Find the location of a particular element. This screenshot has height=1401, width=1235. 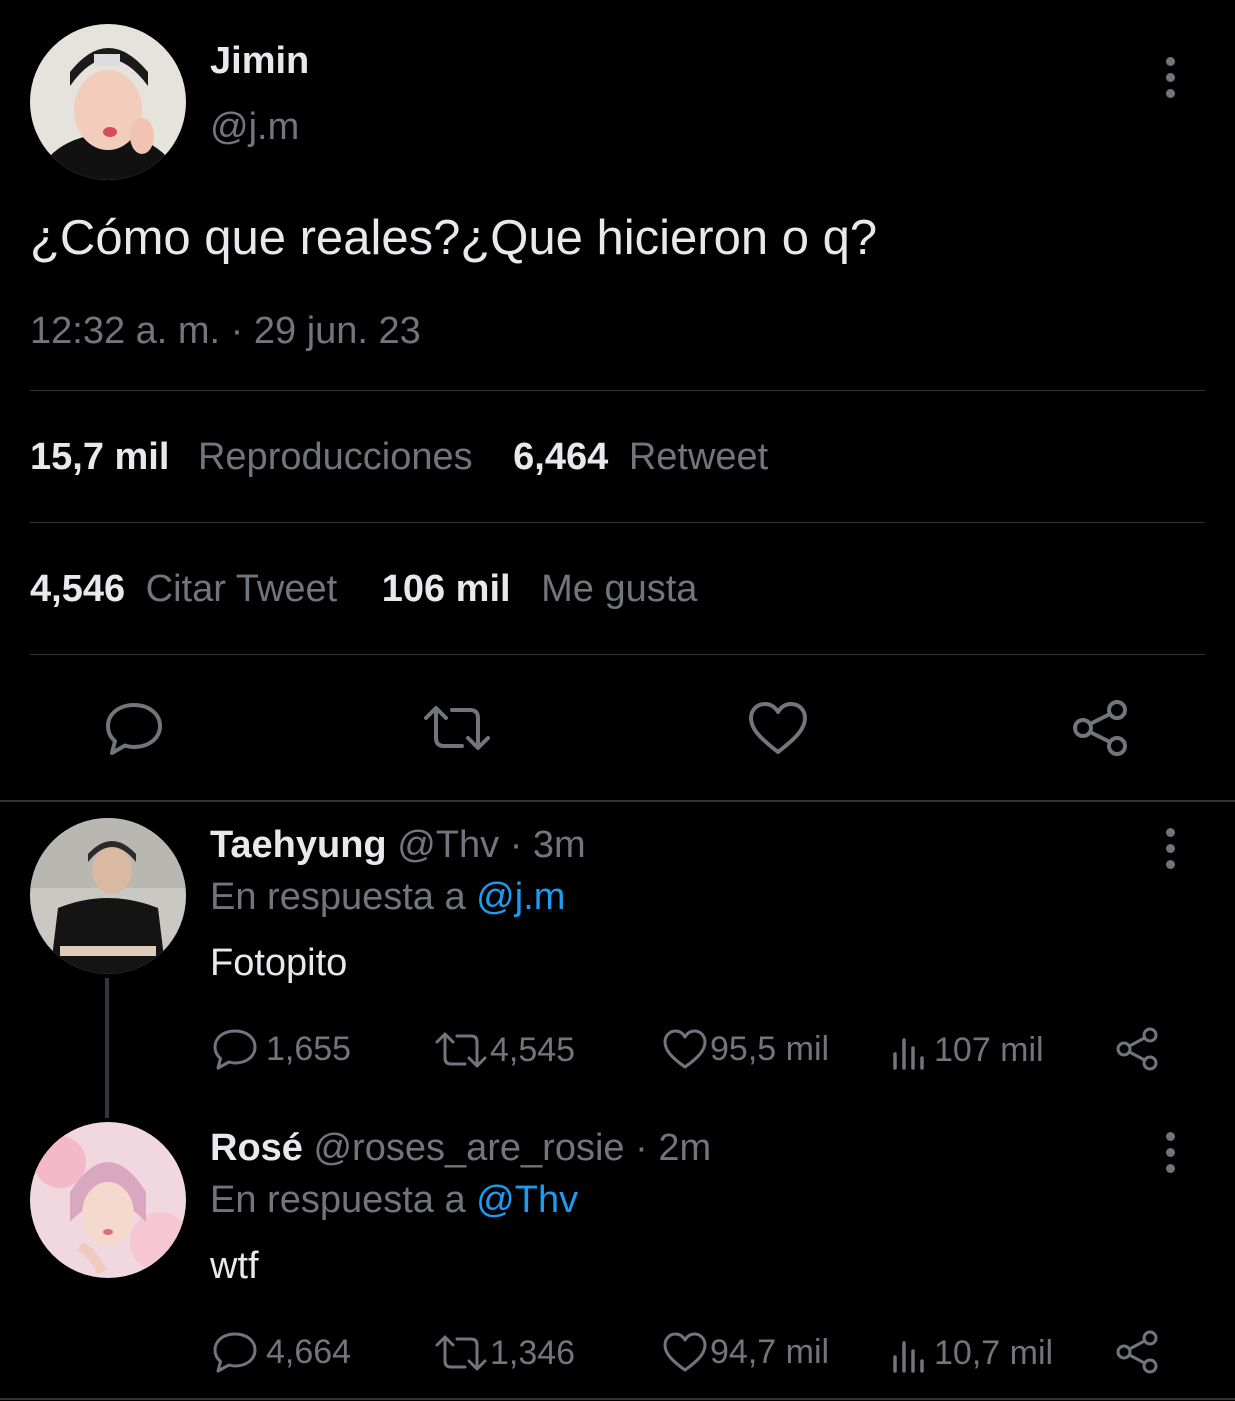

retweets-label: Retweet is located at coordinates (698, 457).